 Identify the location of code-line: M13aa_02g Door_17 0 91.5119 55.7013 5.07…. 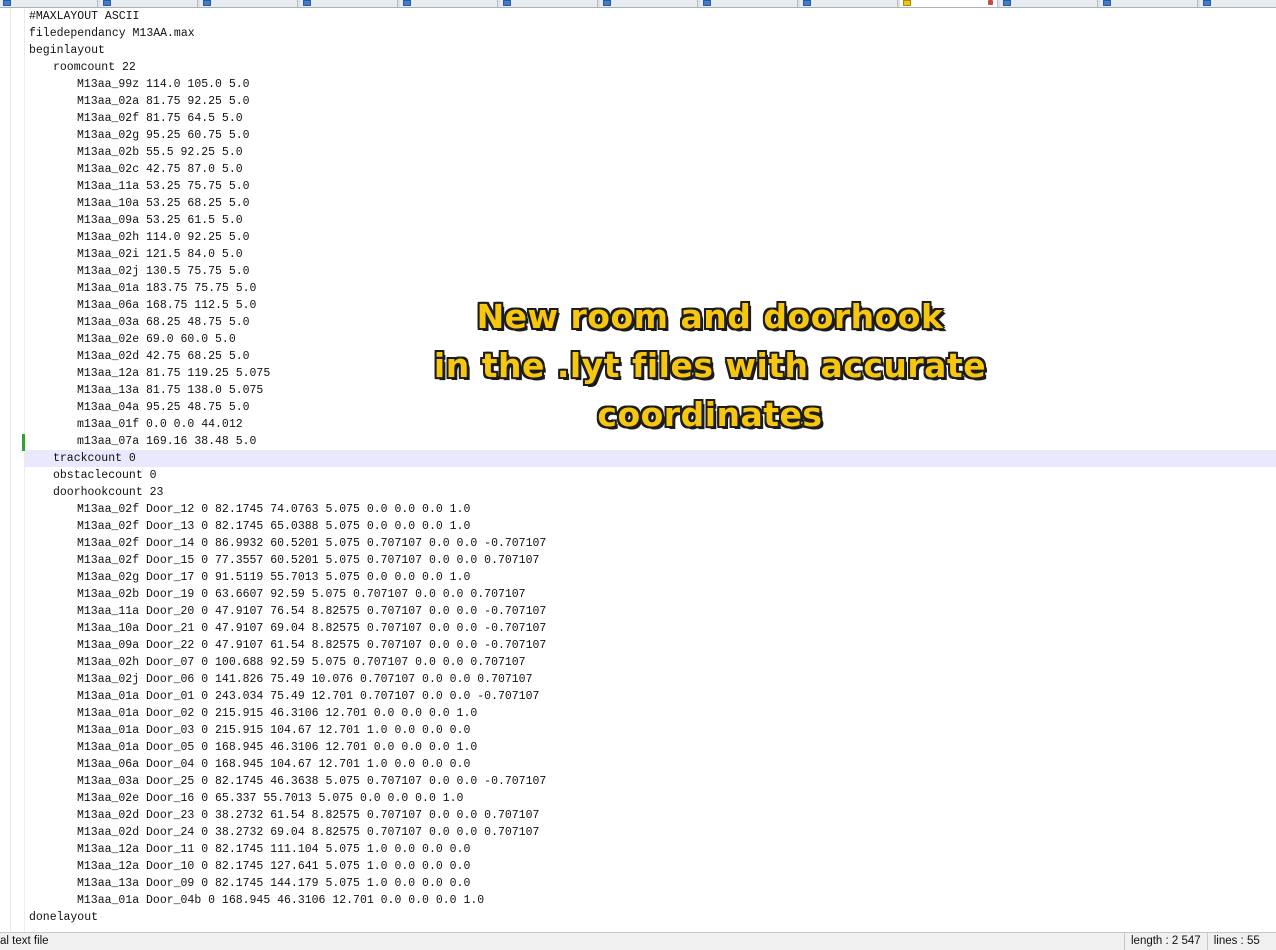
(650, 577).